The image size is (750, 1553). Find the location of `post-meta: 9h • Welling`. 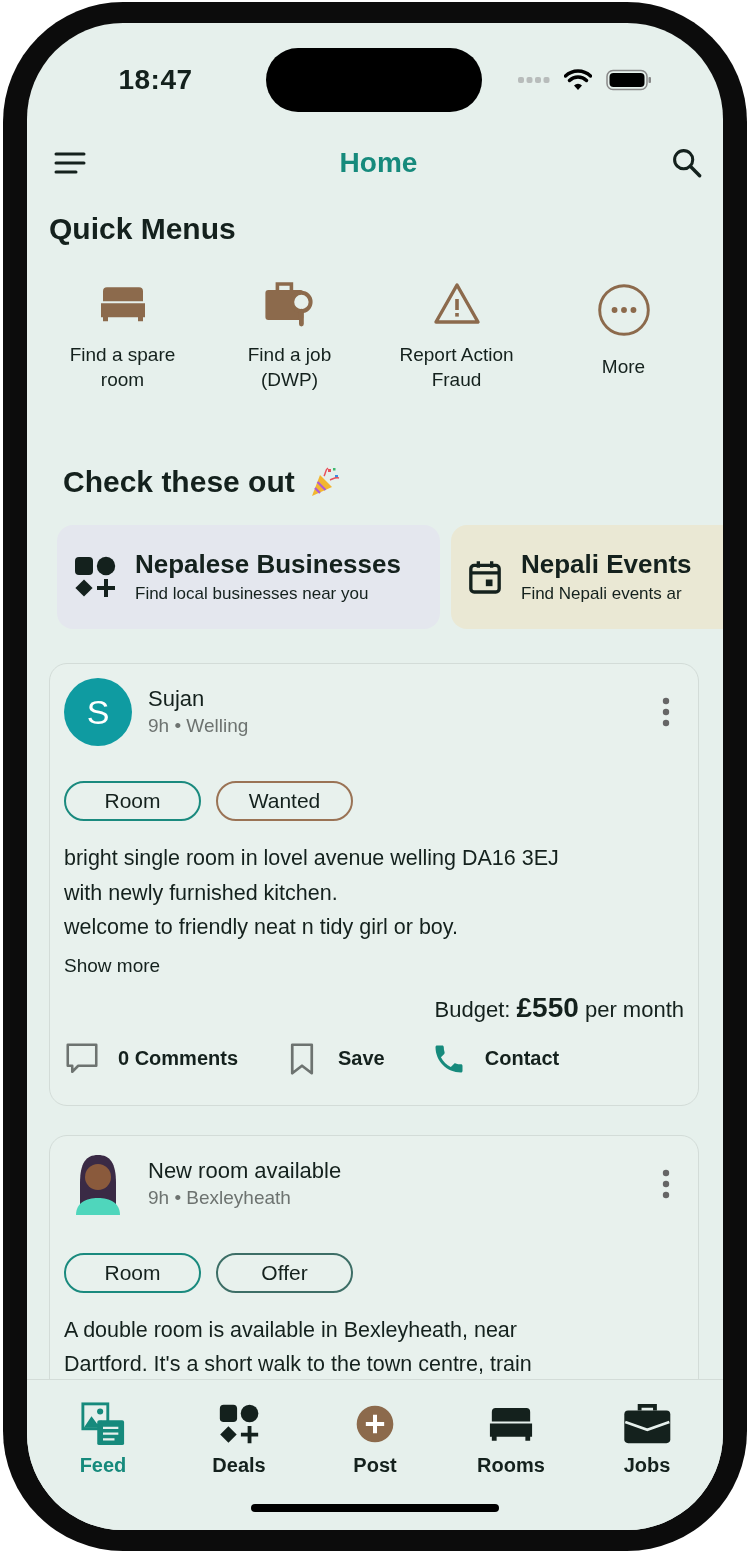

post-meta: 9h • Welling is located at coordinates (198, 726).